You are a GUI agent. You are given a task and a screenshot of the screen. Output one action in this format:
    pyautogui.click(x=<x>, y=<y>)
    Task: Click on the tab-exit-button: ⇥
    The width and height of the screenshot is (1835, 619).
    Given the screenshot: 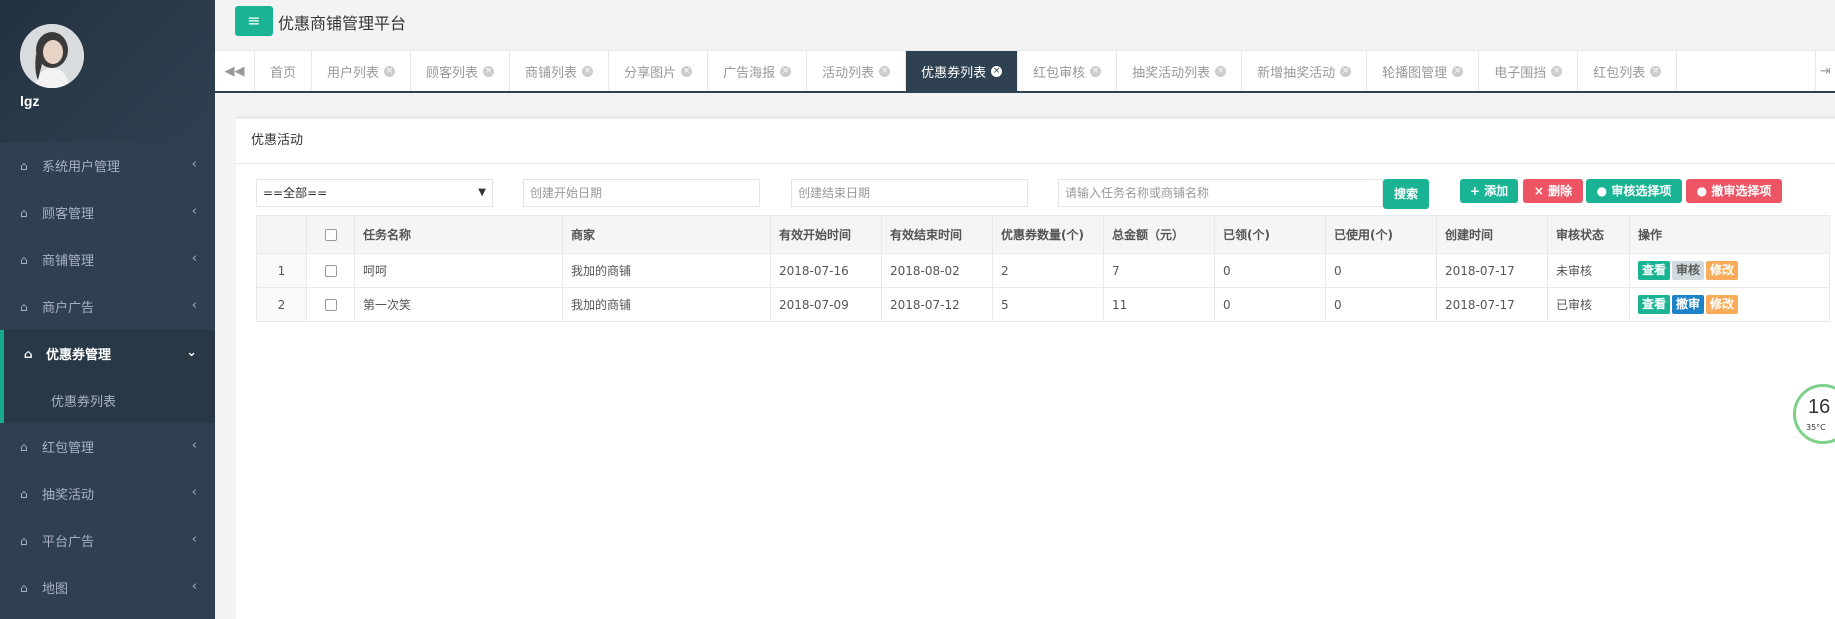 What is the action you would take?
    pyautogui.click(x=1825, y=71)
    